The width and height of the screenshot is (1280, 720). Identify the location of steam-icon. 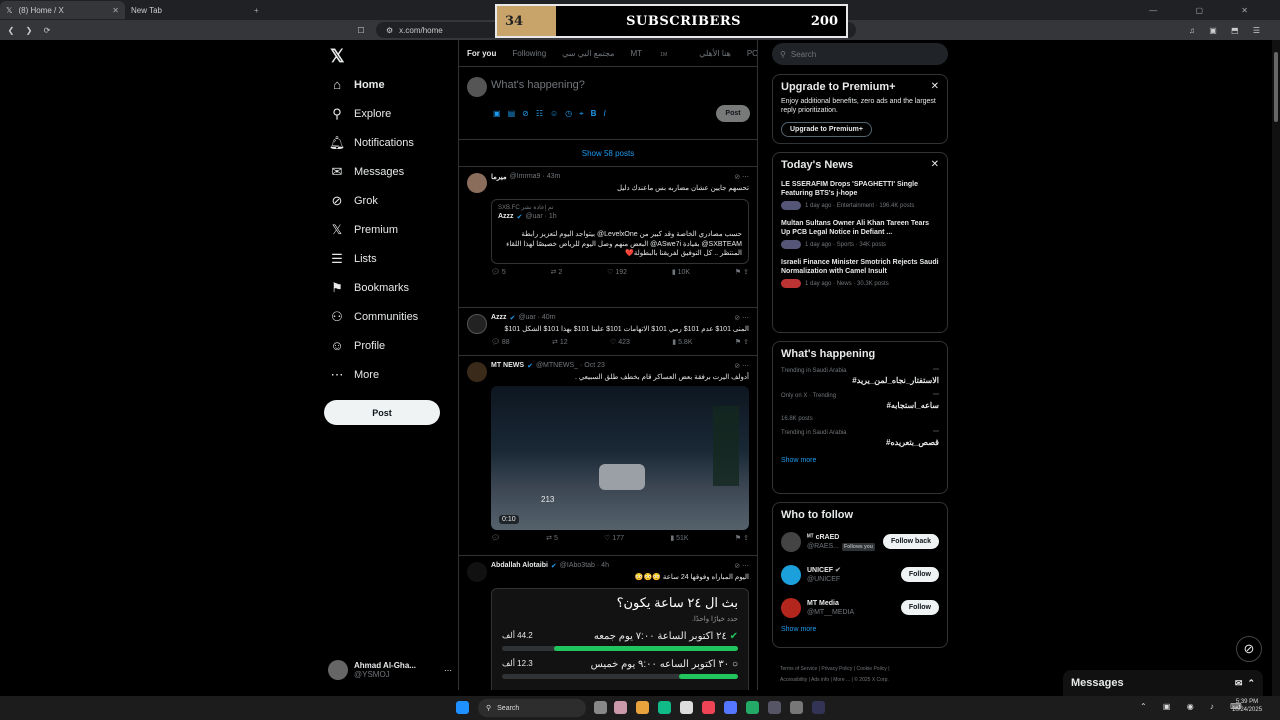
(796, 707).